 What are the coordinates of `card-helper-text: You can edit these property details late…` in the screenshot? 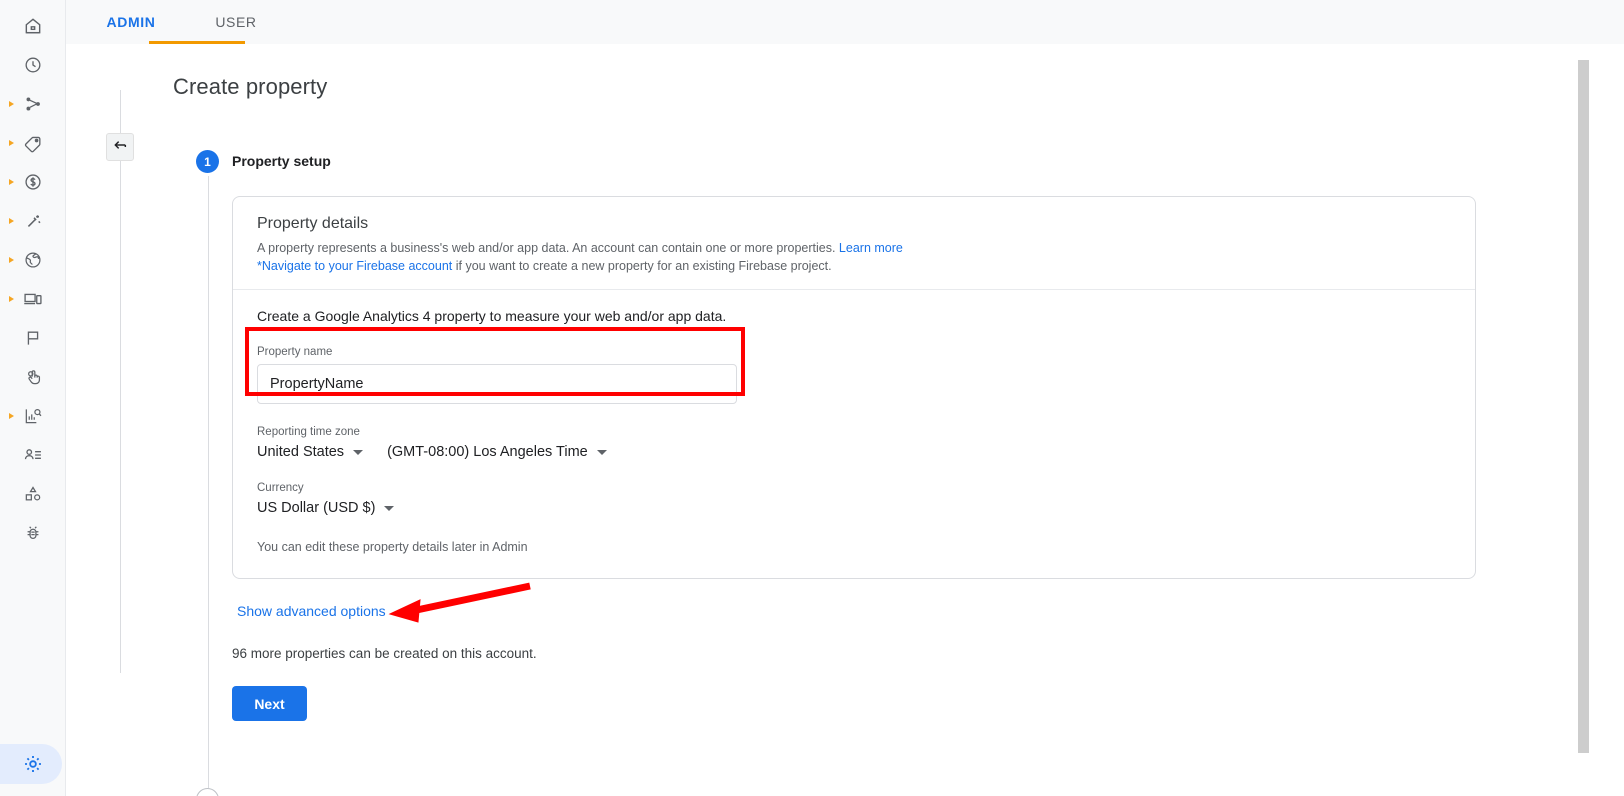 It's located at (392, 547).